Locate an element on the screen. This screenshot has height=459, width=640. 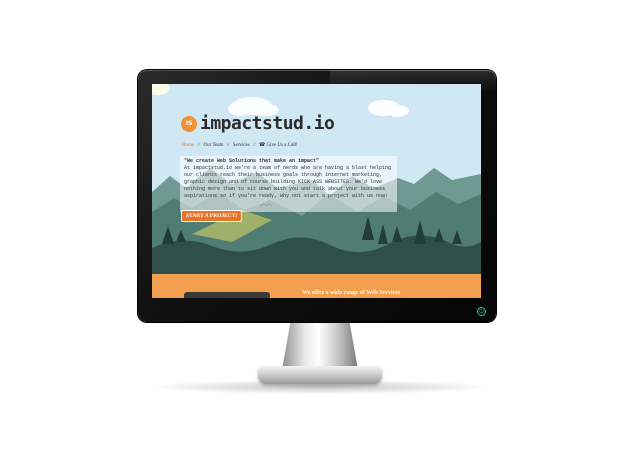
monitor-stand-neck is located at coordinates (320, 344).